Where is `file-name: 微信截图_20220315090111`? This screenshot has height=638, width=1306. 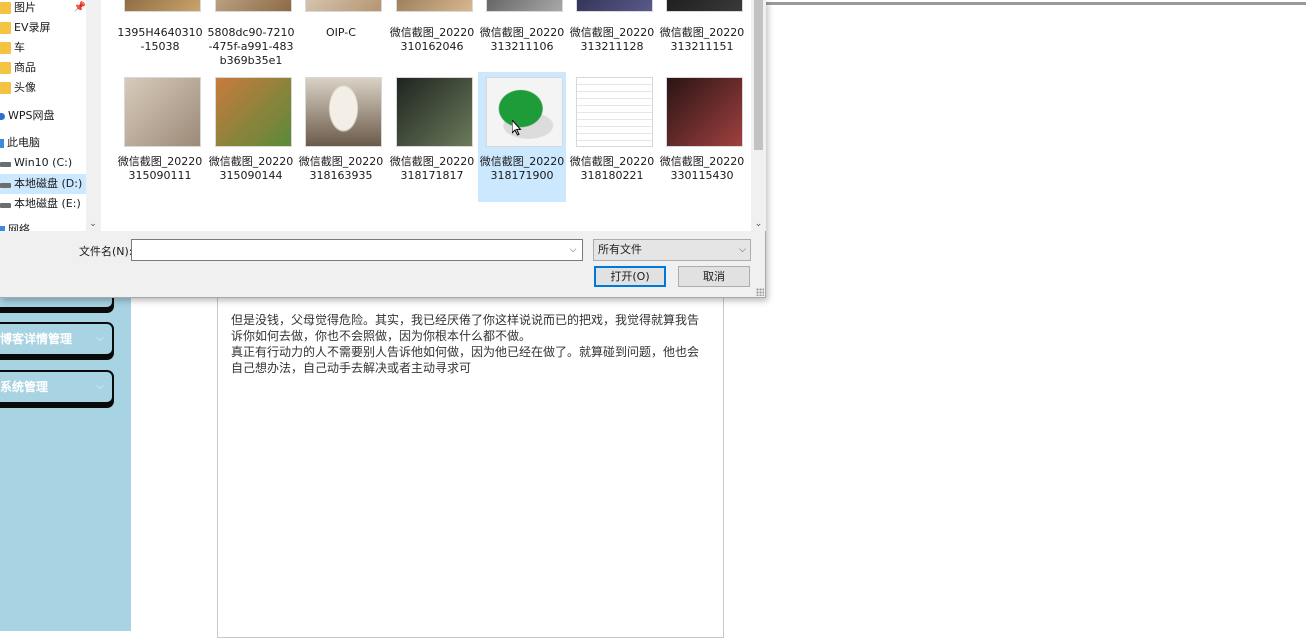
file-name: 微信截图_20220315090111 is located at coordinates (160, 168).